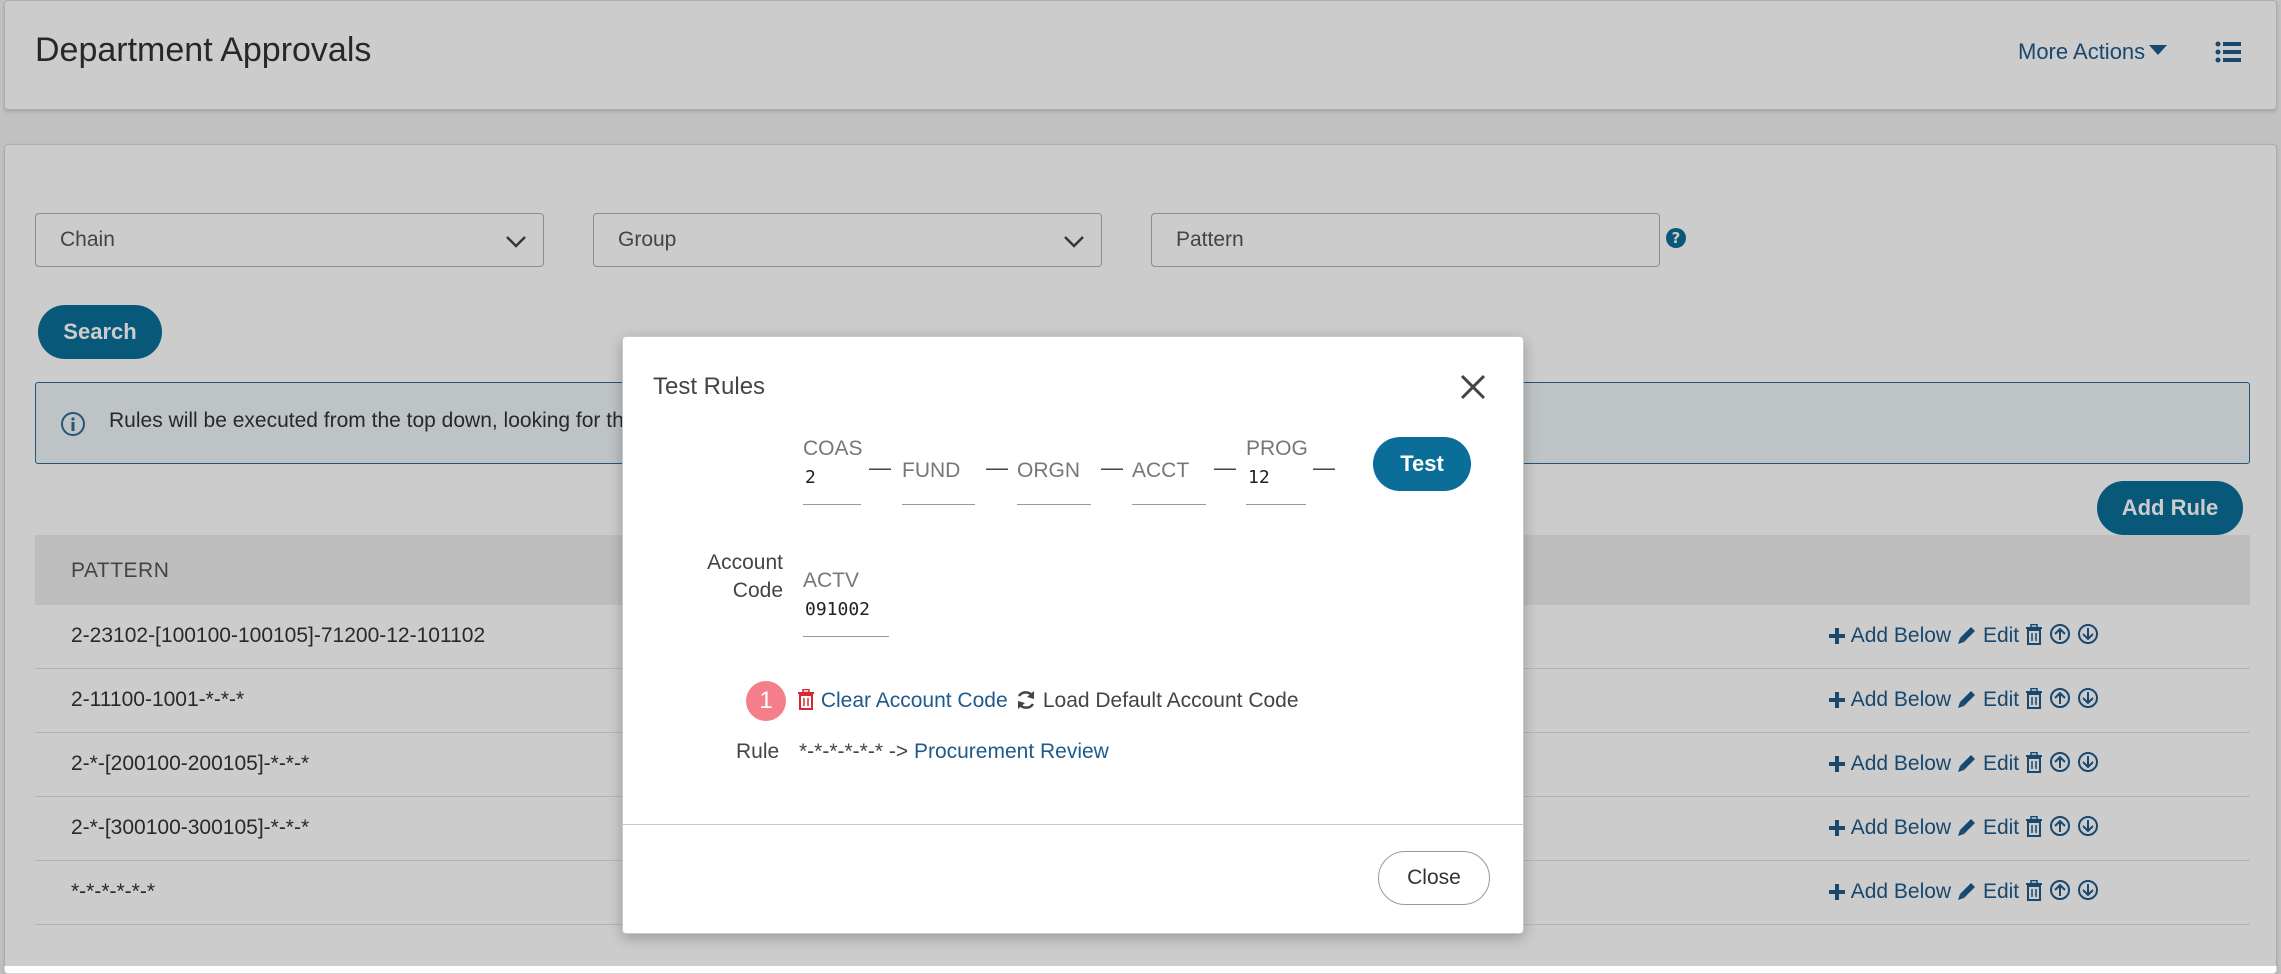 The height and width of the screenshot is (974, 2281). Describe the element at coordinates (806, 699) in the screenshot. I see `trash-icon` at that location.